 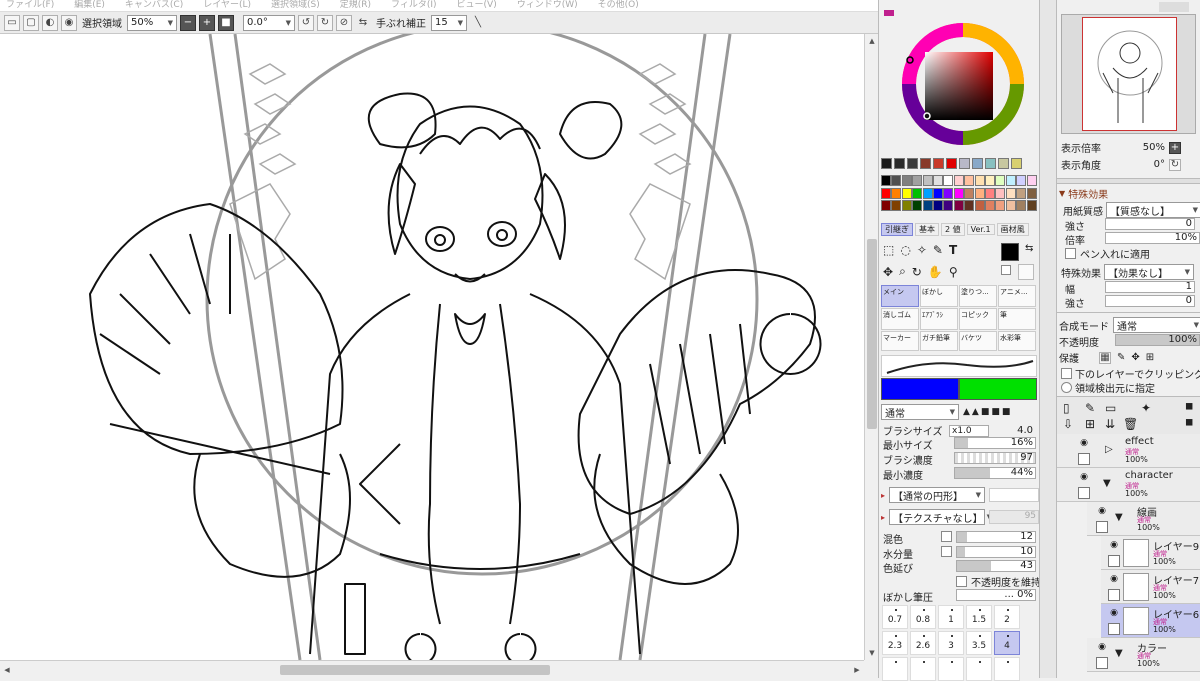 I want to click on size-preset: 0.7, so click(x=895, y=617).